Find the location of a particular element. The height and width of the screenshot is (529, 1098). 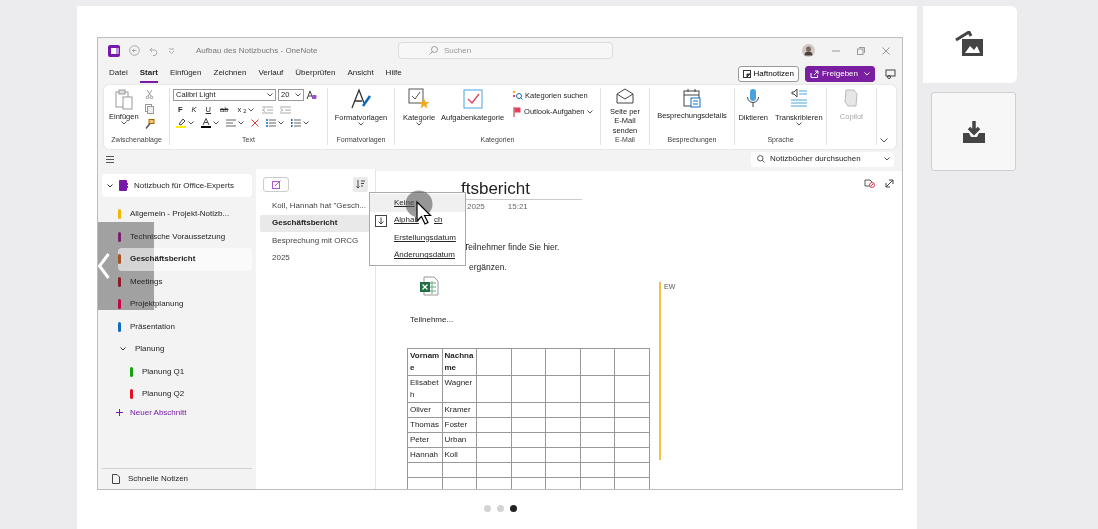

table-cell: Hannah is located at coordinates (424, 455).